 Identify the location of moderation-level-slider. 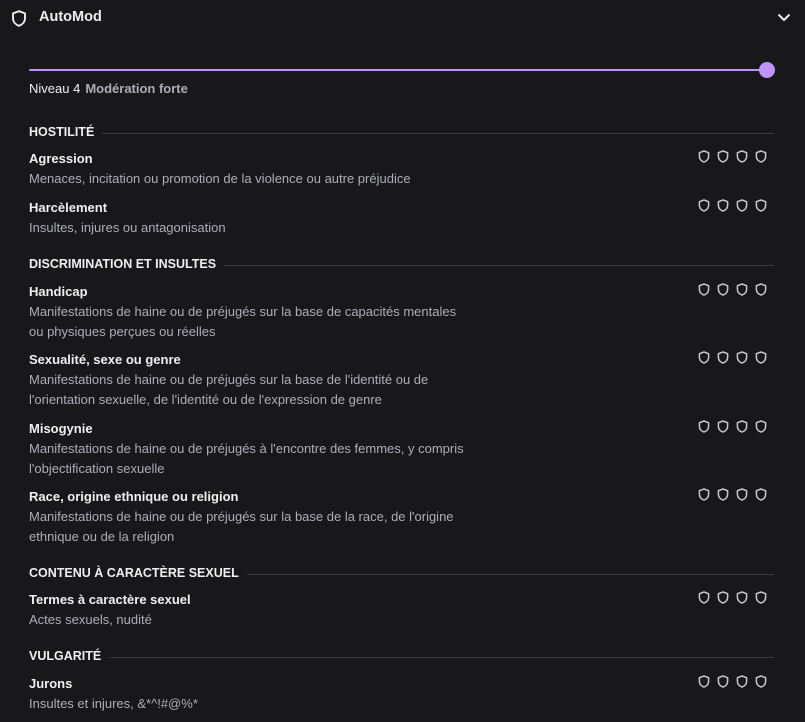
(402, 71).